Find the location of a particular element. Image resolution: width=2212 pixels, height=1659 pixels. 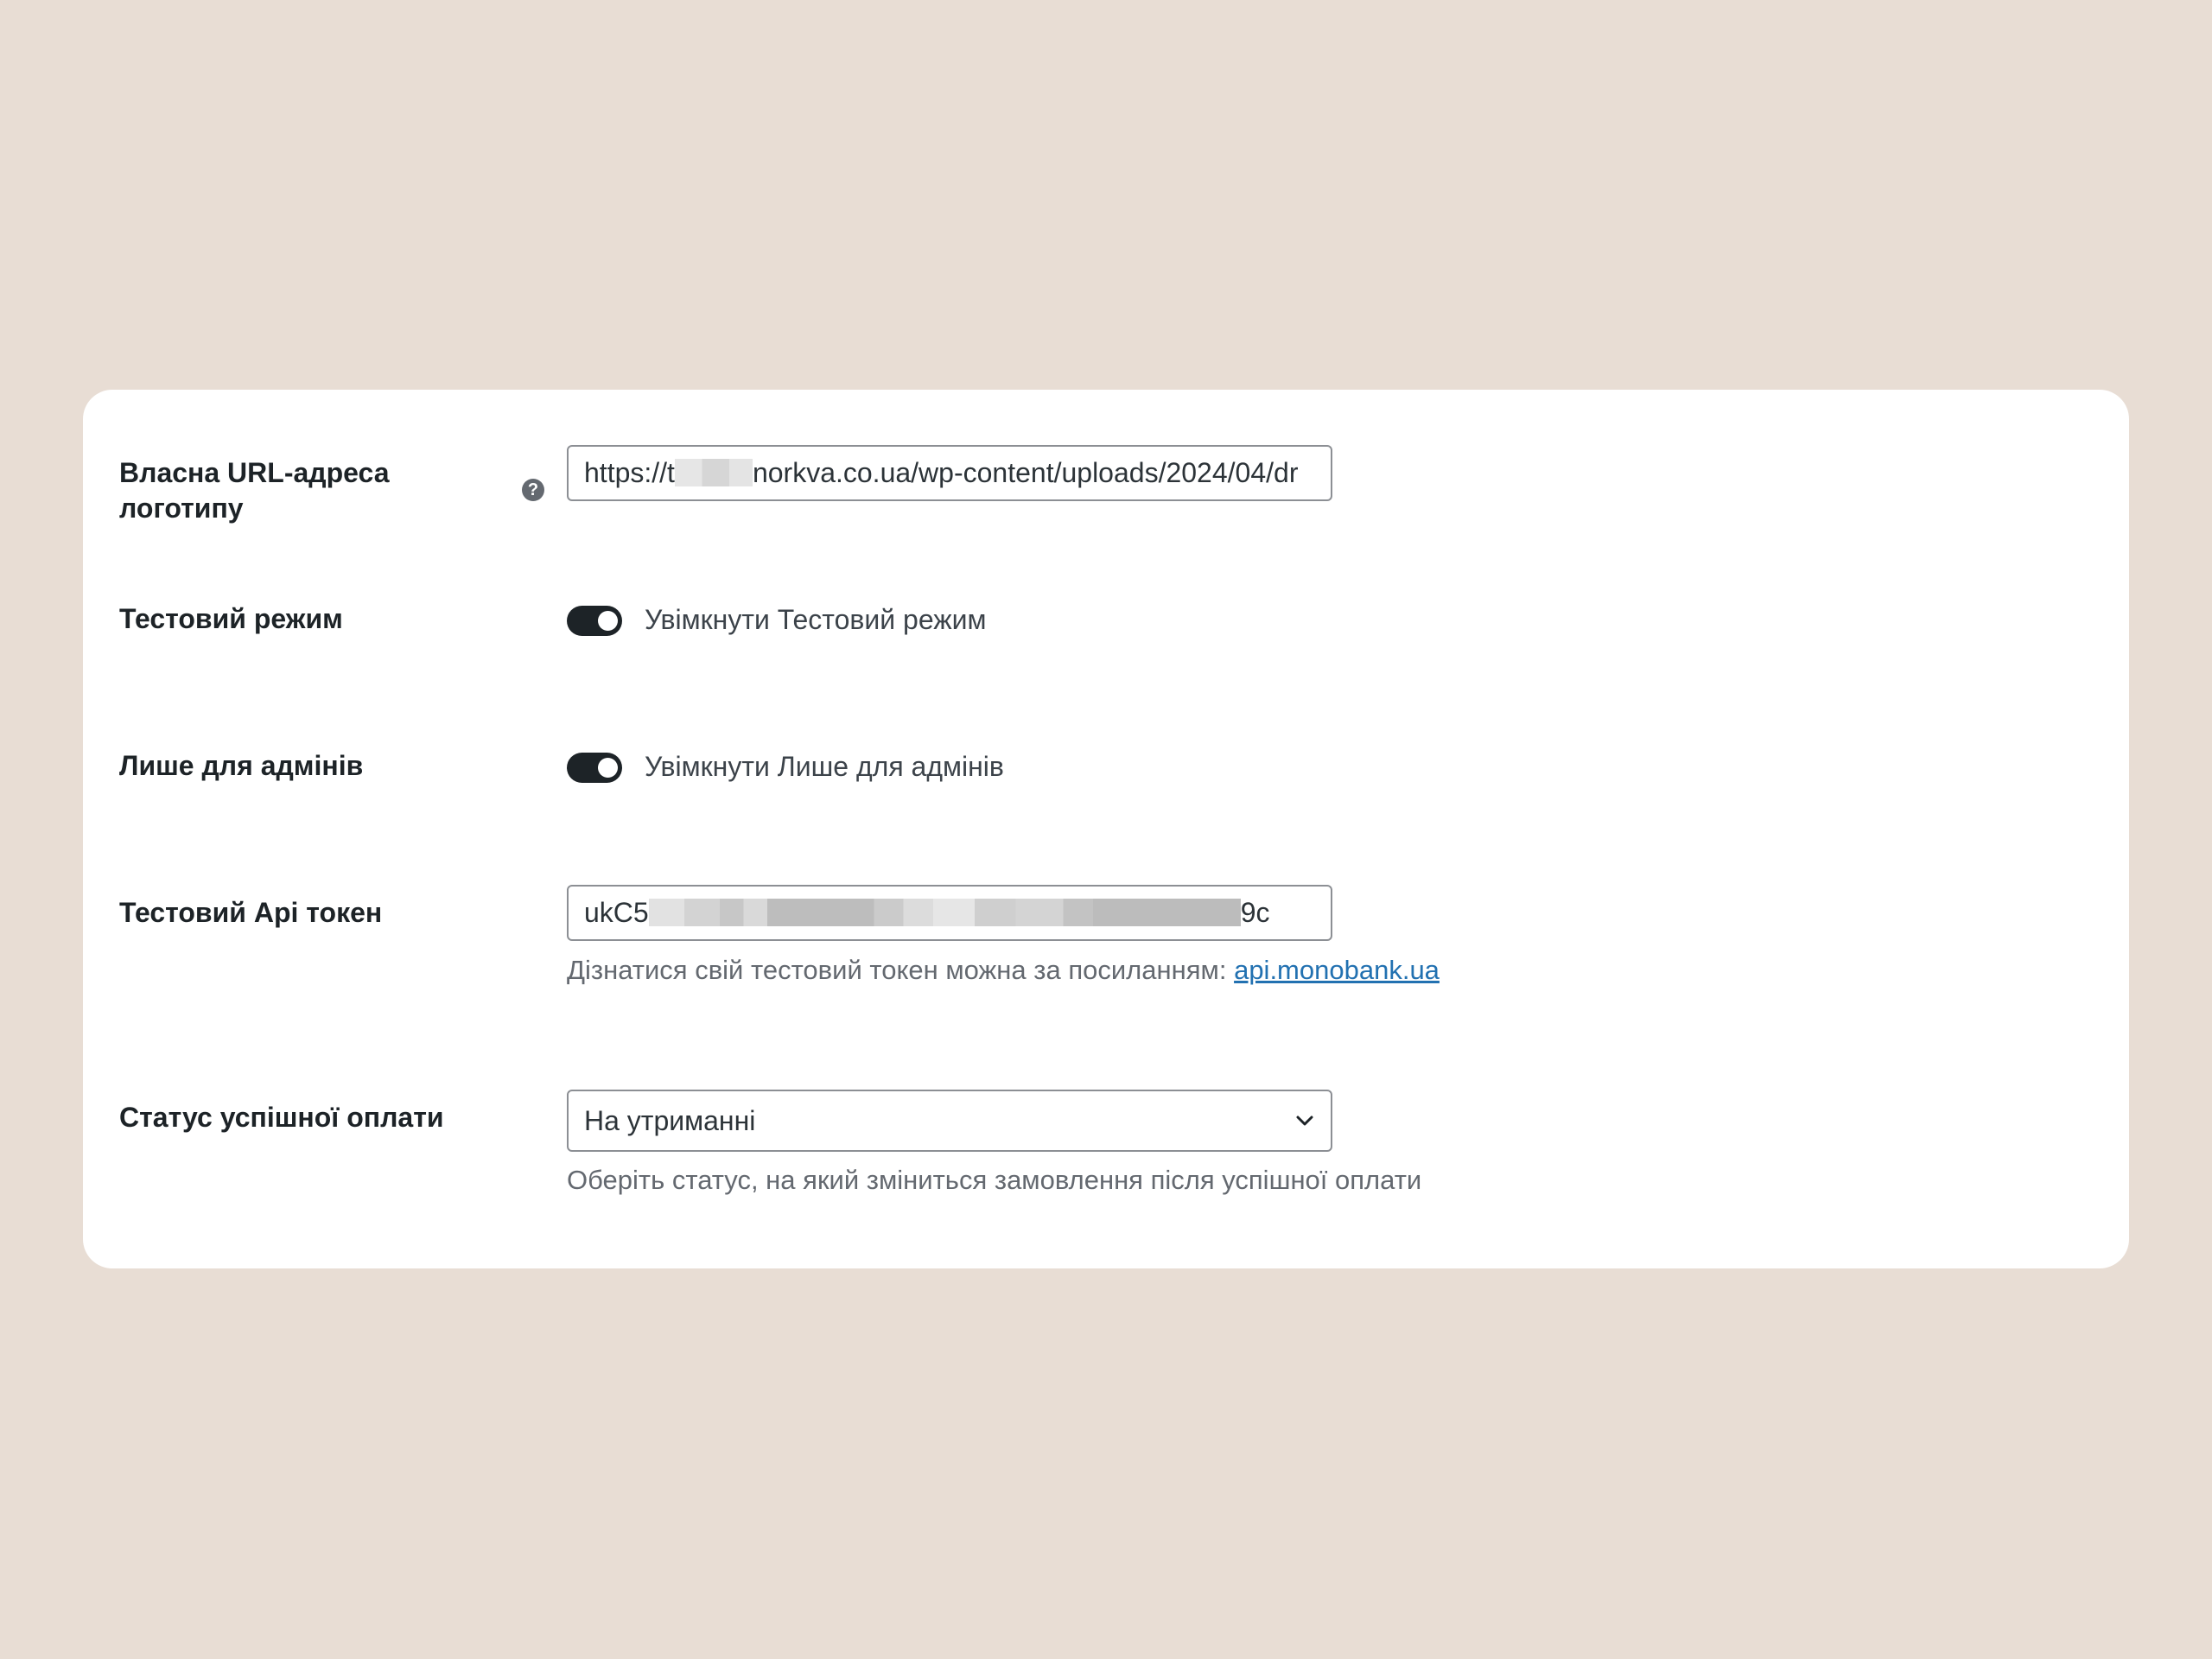

test-mode-toggle is located at coordinates (594, 621).